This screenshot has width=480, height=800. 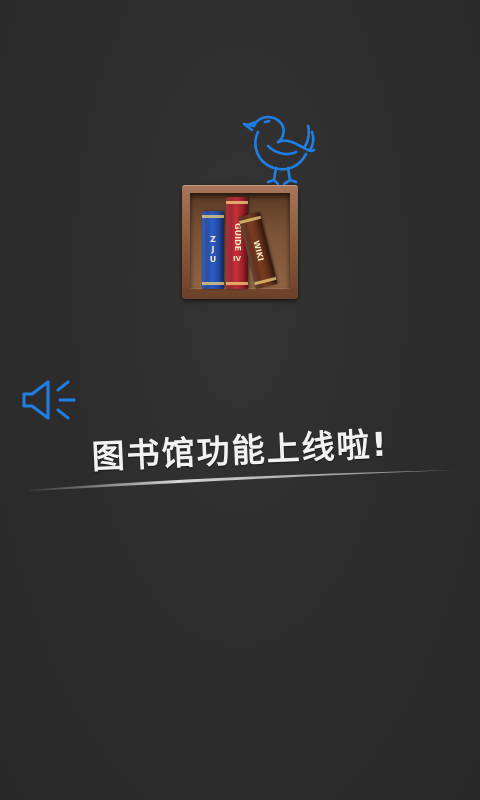 What do you see at coordinates (258, 250) in the screenshot?
I see `book-wiki-title: WIKI` at bounding box center [258, 250].